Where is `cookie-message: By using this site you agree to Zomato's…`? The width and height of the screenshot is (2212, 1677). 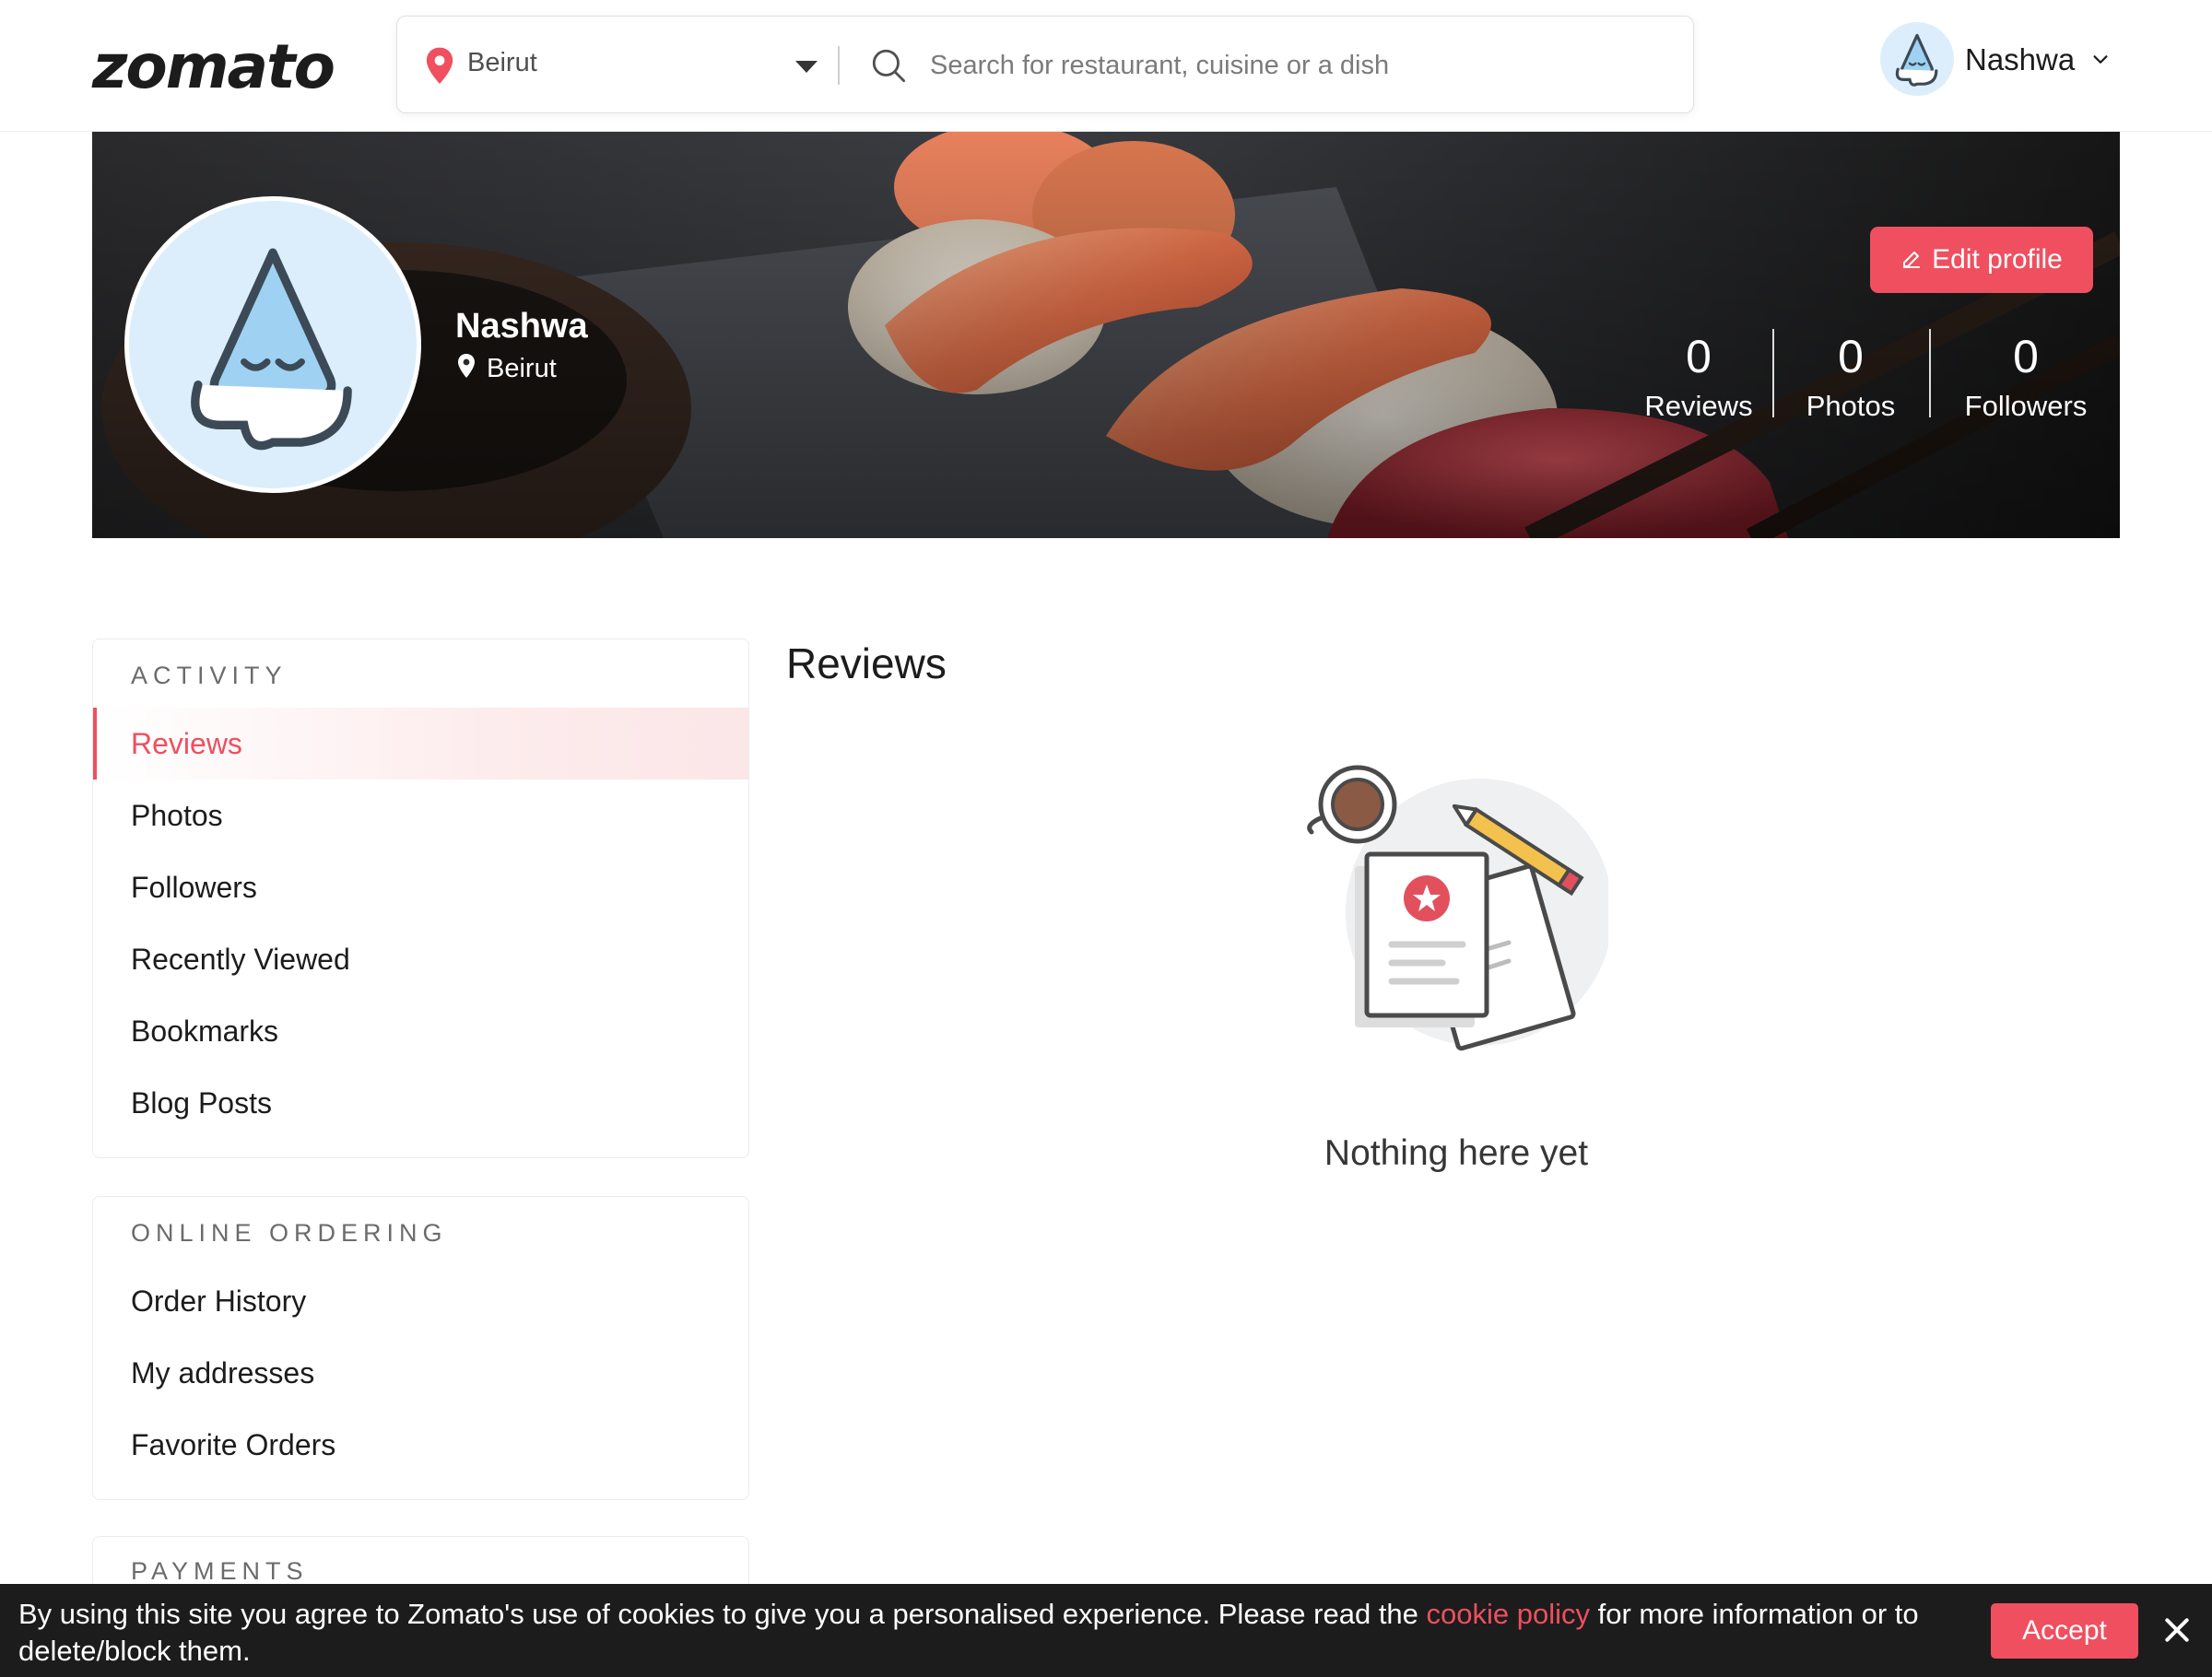
cookie-message: By using this site you agree to Zomato's… is located at coordinates (1000, 1633).